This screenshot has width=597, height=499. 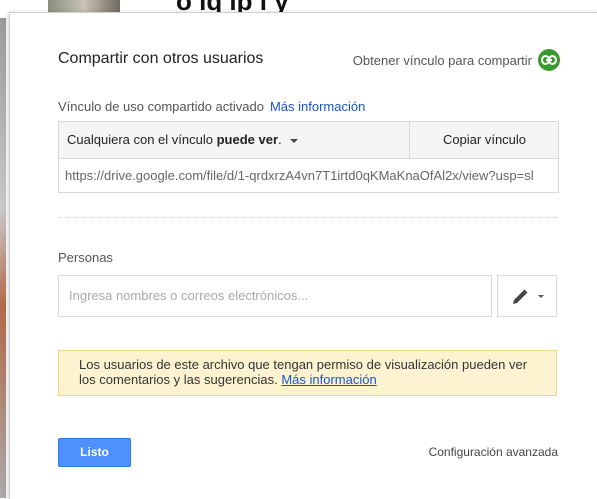 I want to click on link-sharing-status-text: Vínculo de uso compartido activado, so click(x=161, y=106).